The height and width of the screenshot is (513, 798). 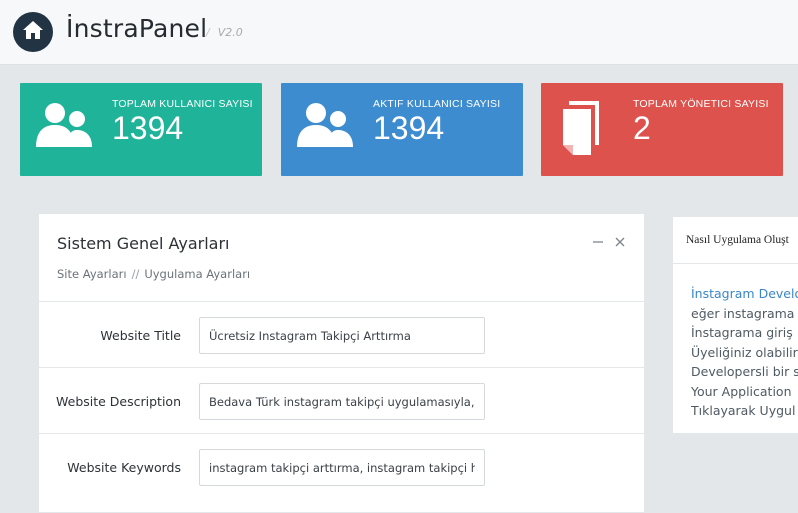 What do you see at coordinates (744, 294) in the screenshot?
I see `info-link: İnstagram Develo` at bounding box center [744, 294].